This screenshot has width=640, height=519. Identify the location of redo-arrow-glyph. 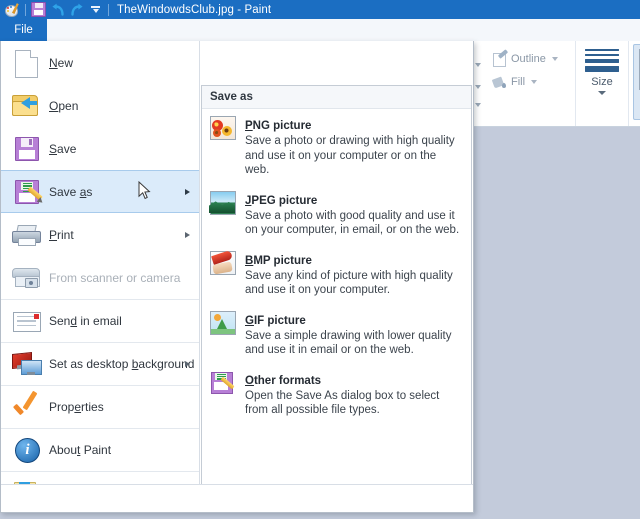
(76, 9).